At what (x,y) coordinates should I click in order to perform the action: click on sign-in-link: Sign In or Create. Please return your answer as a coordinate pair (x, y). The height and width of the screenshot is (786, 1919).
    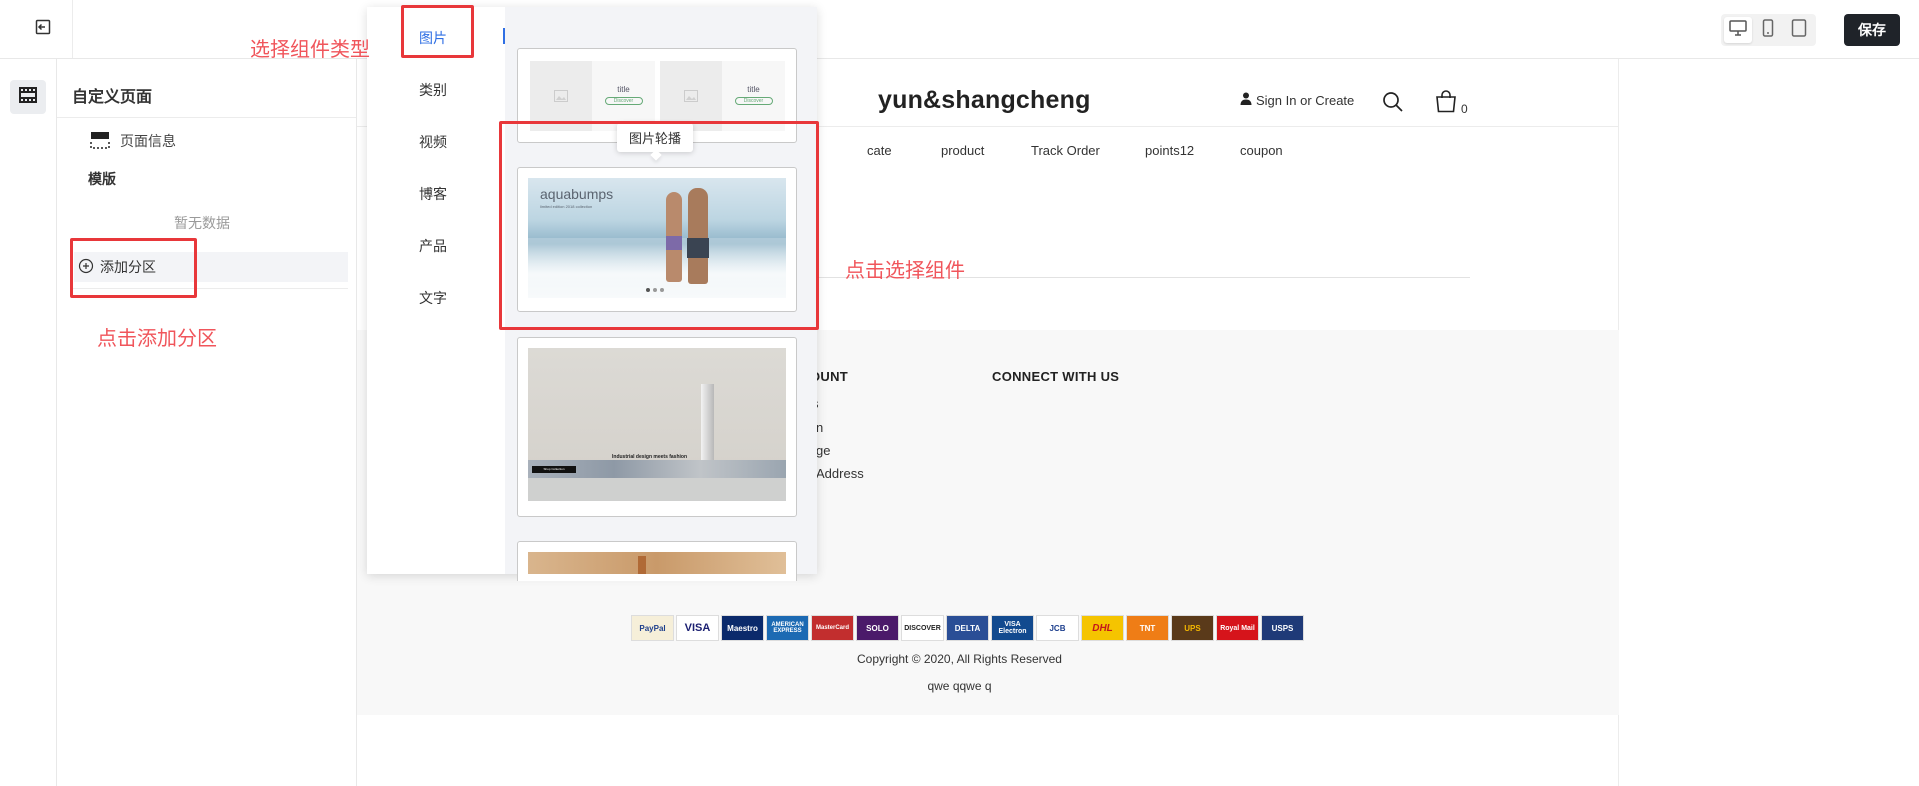
    Looking at the image, I should click on (1297, 100).